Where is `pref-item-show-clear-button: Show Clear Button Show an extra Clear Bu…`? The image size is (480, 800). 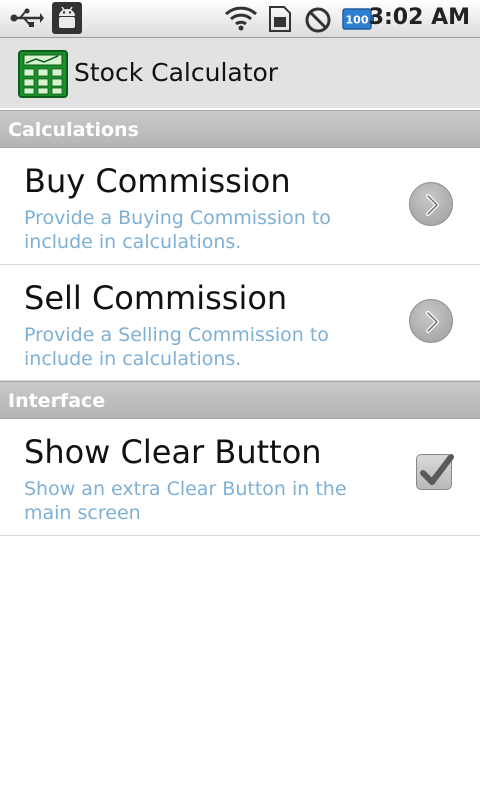 pref-item-show-clear-button: Show Clear Button Show an extra Clear Bu… is located at coordinates (240, 477).